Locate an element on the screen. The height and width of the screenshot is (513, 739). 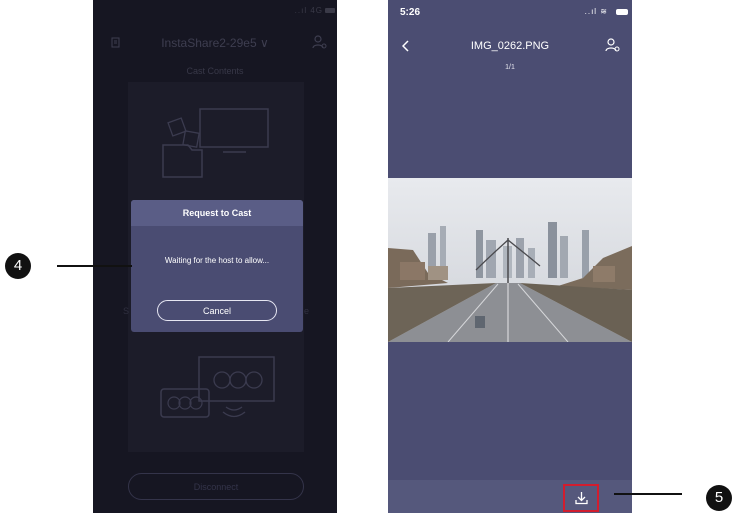
dialog-title: Request to Cast is located at coordinates (217, 213).